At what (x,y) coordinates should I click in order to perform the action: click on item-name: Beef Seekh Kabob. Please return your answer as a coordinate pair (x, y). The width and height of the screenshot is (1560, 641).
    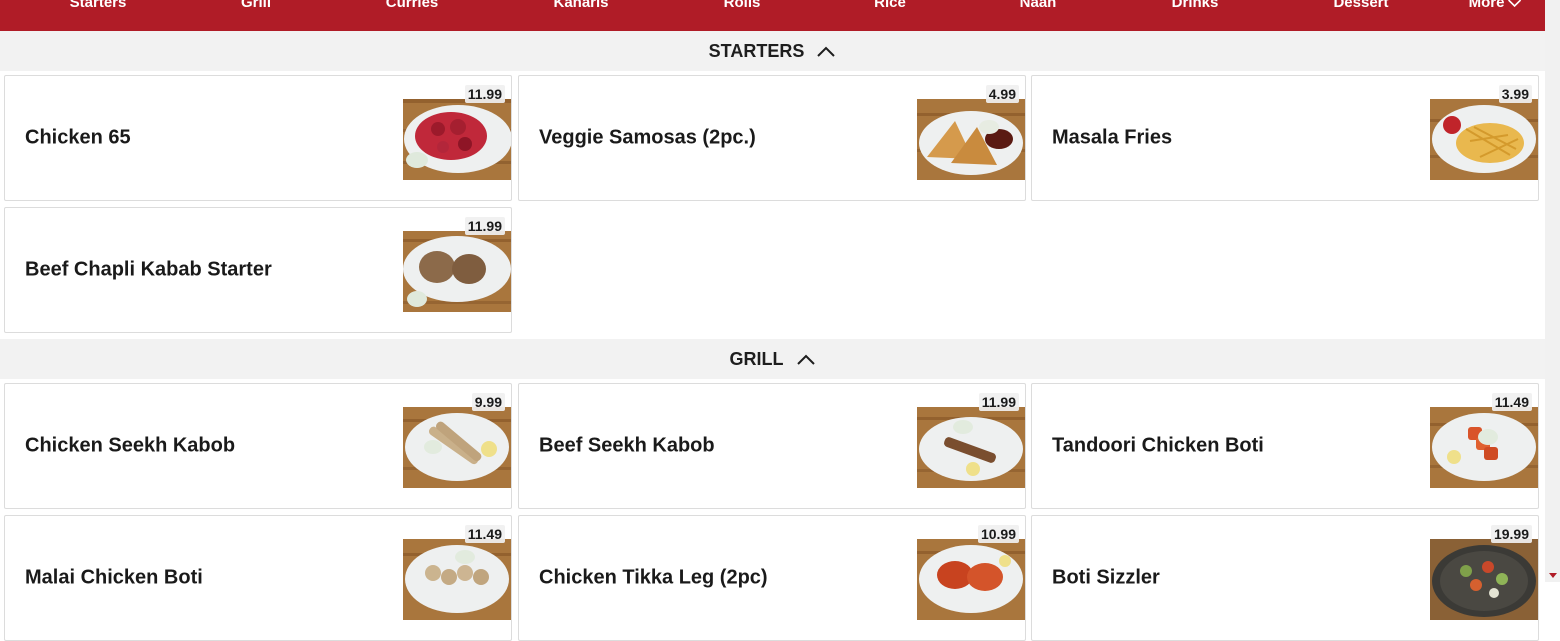
    Looking at the image, I should click on (627, 445).